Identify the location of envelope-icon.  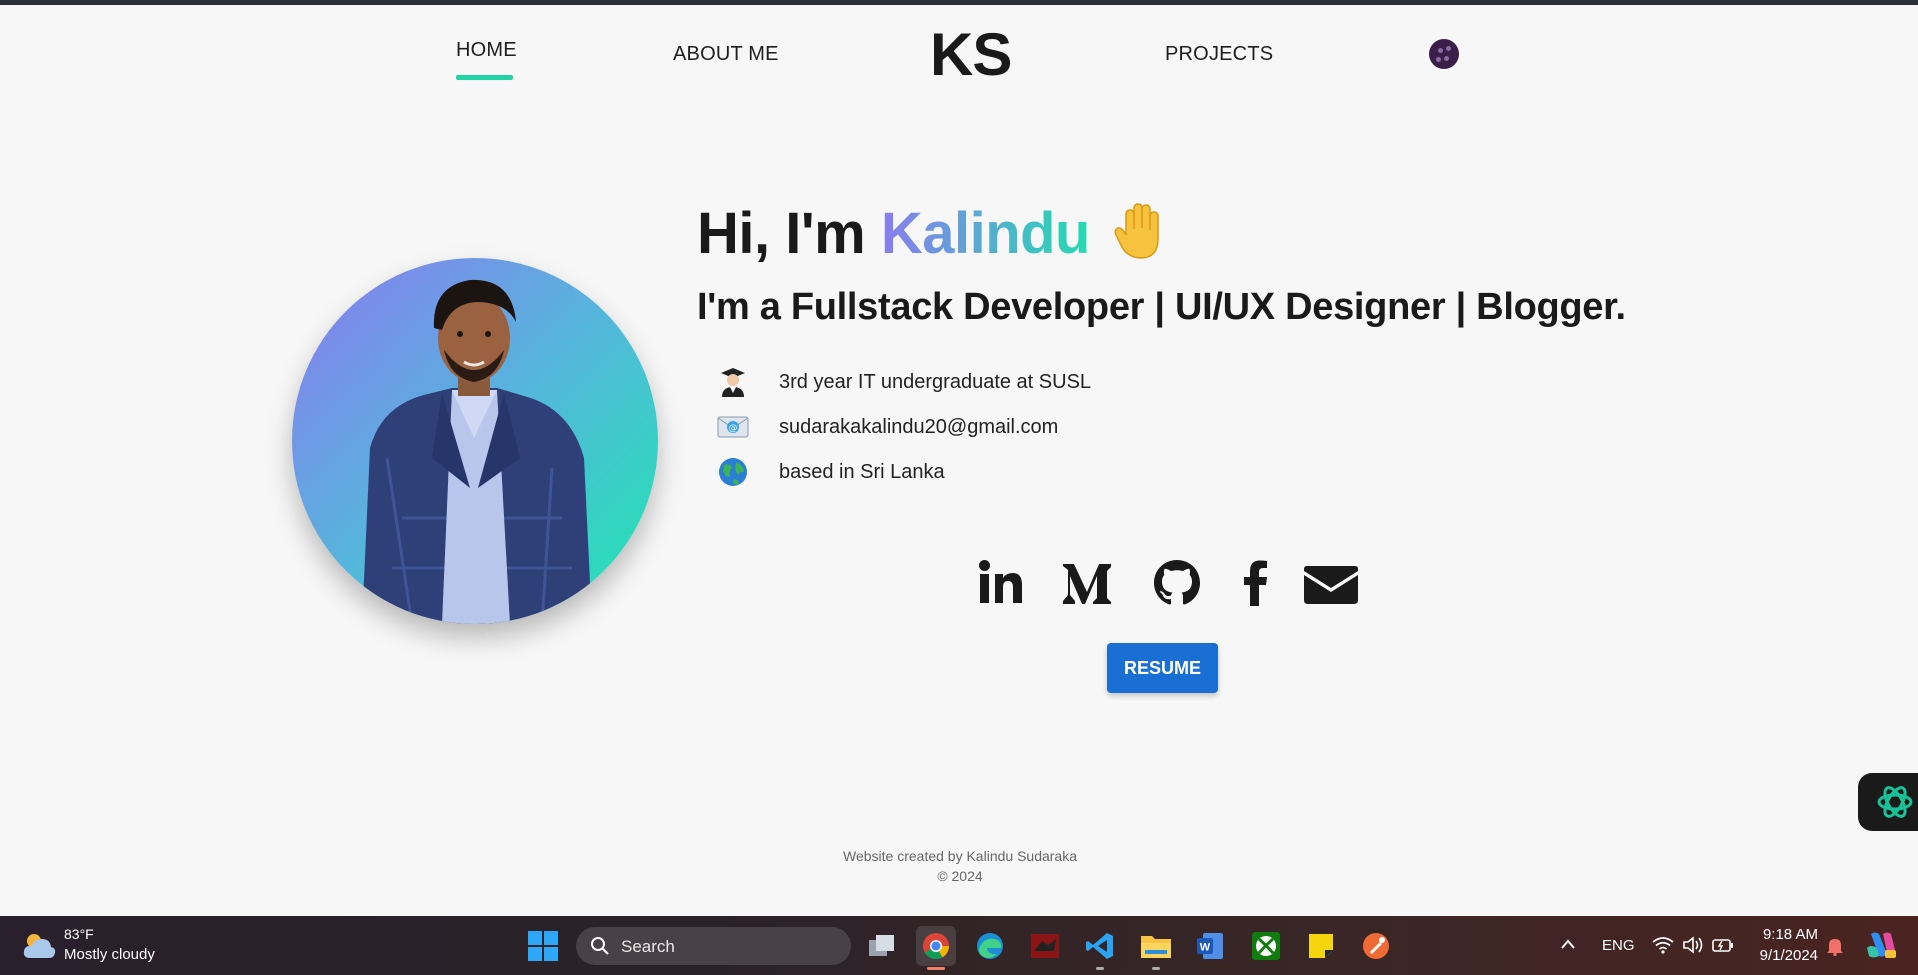
(1330, 583).